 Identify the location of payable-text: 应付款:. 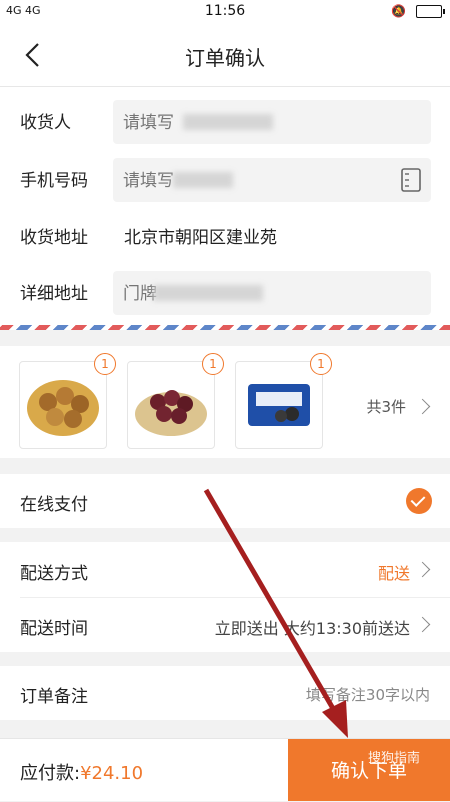
(50, 773).